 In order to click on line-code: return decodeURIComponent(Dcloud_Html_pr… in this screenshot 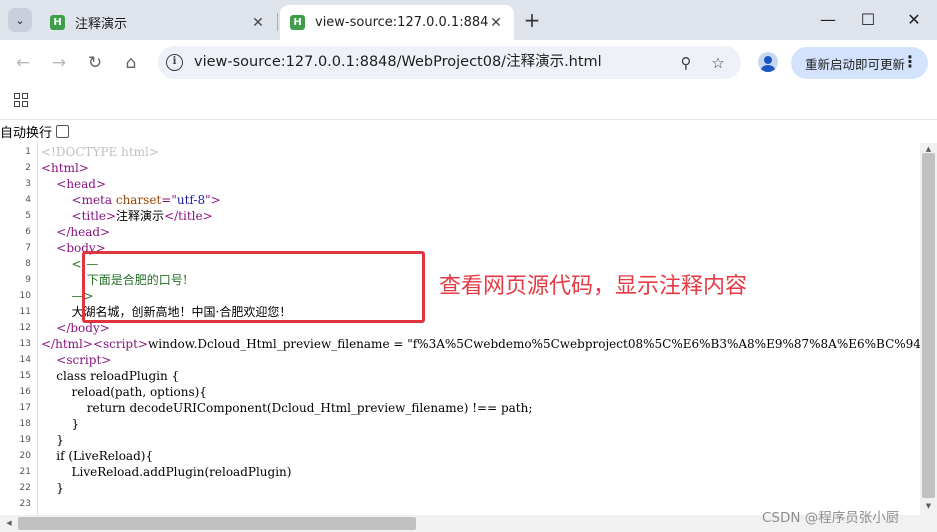, I will do `click(287, 408)`.